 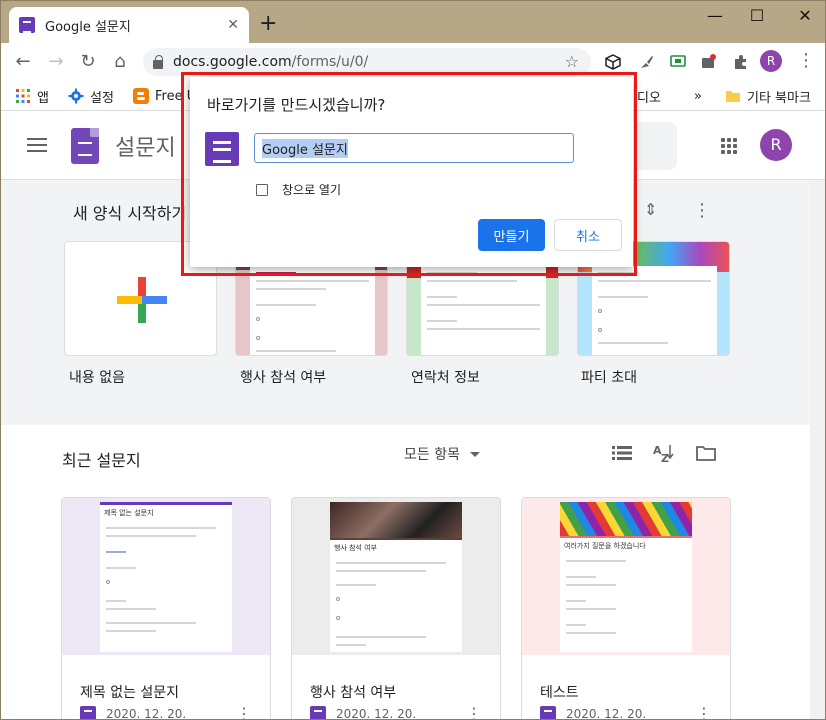 I want to click on app-title: 설문지, so click(x=145, y=146).